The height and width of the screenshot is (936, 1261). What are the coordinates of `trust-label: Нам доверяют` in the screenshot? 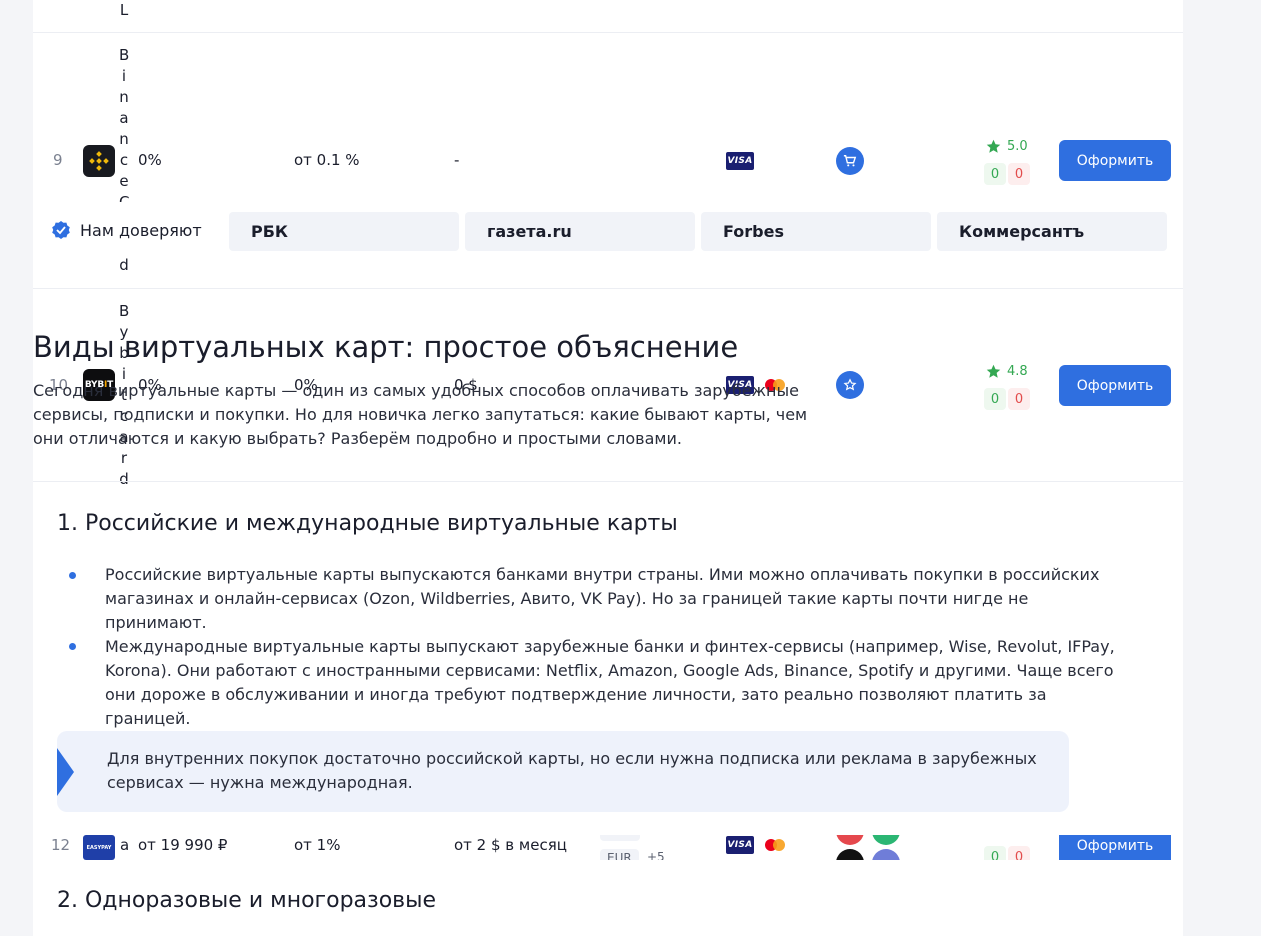 It's located at (126, 230).